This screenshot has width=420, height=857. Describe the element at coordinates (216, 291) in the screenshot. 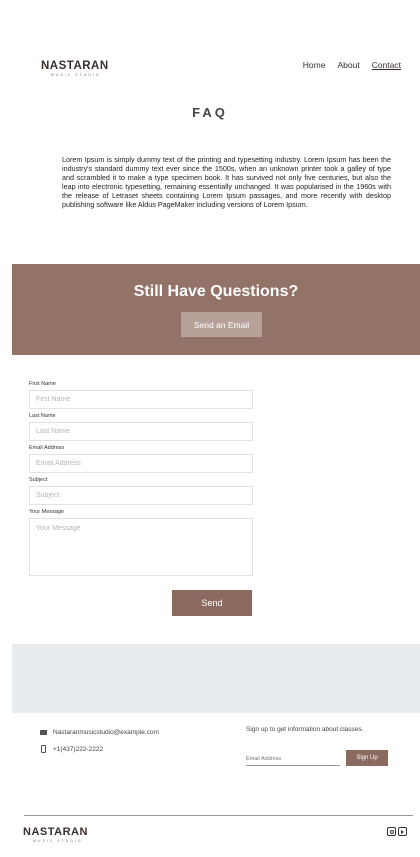

I see `questions-title: Still Have Questions?` at that location.